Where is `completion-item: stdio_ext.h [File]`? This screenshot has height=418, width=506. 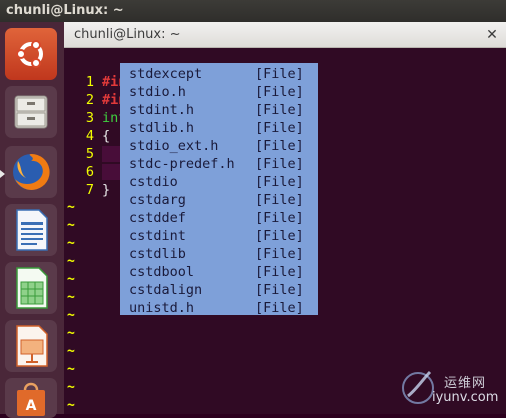 completion-item: stdio_ext.h [File] is located at coordinates (219, 146).